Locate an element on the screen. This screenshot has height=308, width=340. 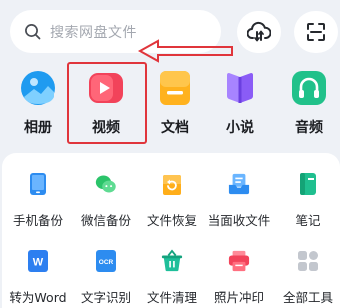
photo-print-icon is located at coordinates (239, 261).